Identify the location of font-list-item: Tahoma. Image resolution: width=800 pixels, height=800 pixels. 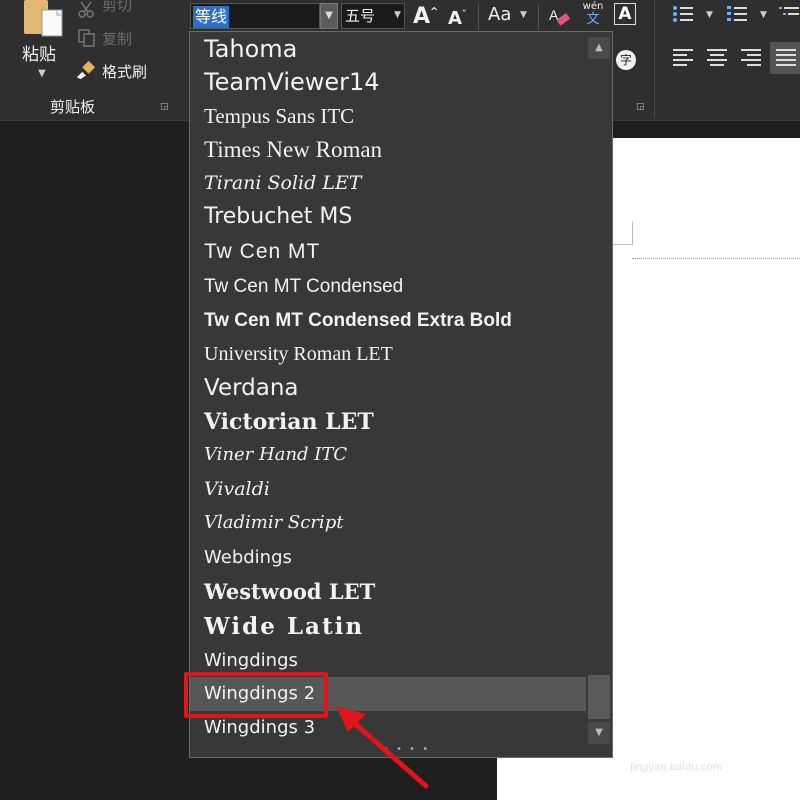
(388, 49).